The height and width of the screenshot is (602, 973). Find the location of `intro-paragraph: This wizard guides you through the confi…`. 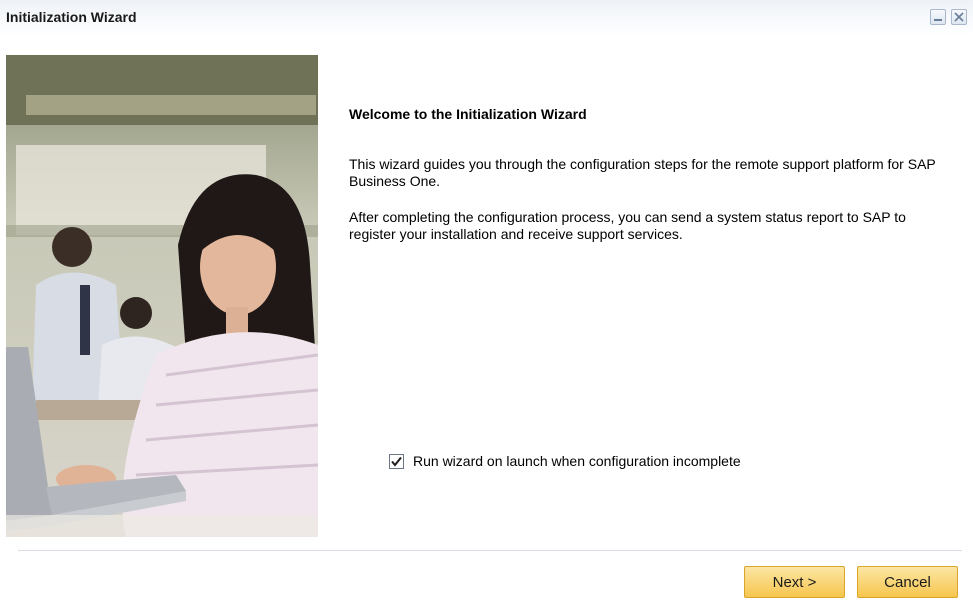

intro-paragraph: This wizard guides you through the confi… is located at coordinates (642, 172).